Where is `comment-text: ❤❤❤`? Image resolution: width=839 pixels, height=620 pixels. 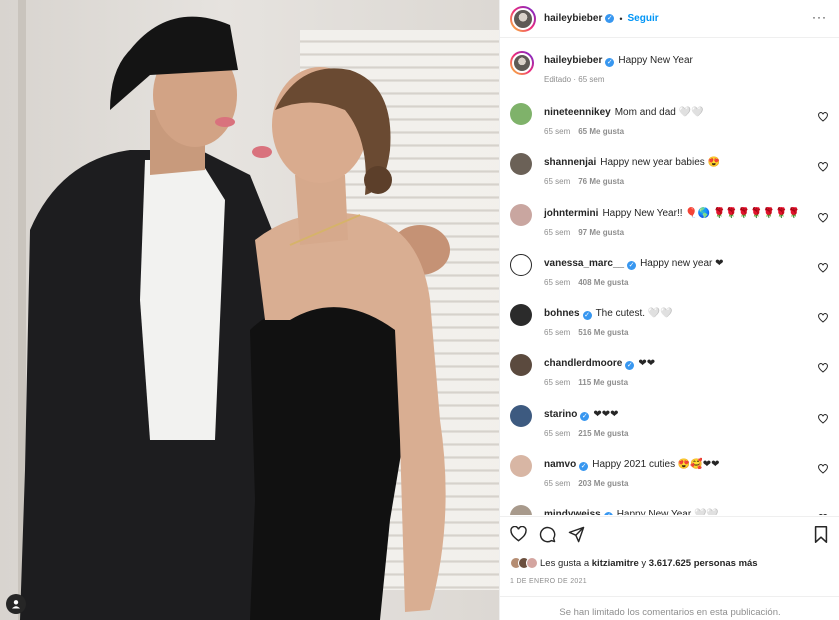
comment-text: ❤❤❤ is located at coordinates (606, 414).